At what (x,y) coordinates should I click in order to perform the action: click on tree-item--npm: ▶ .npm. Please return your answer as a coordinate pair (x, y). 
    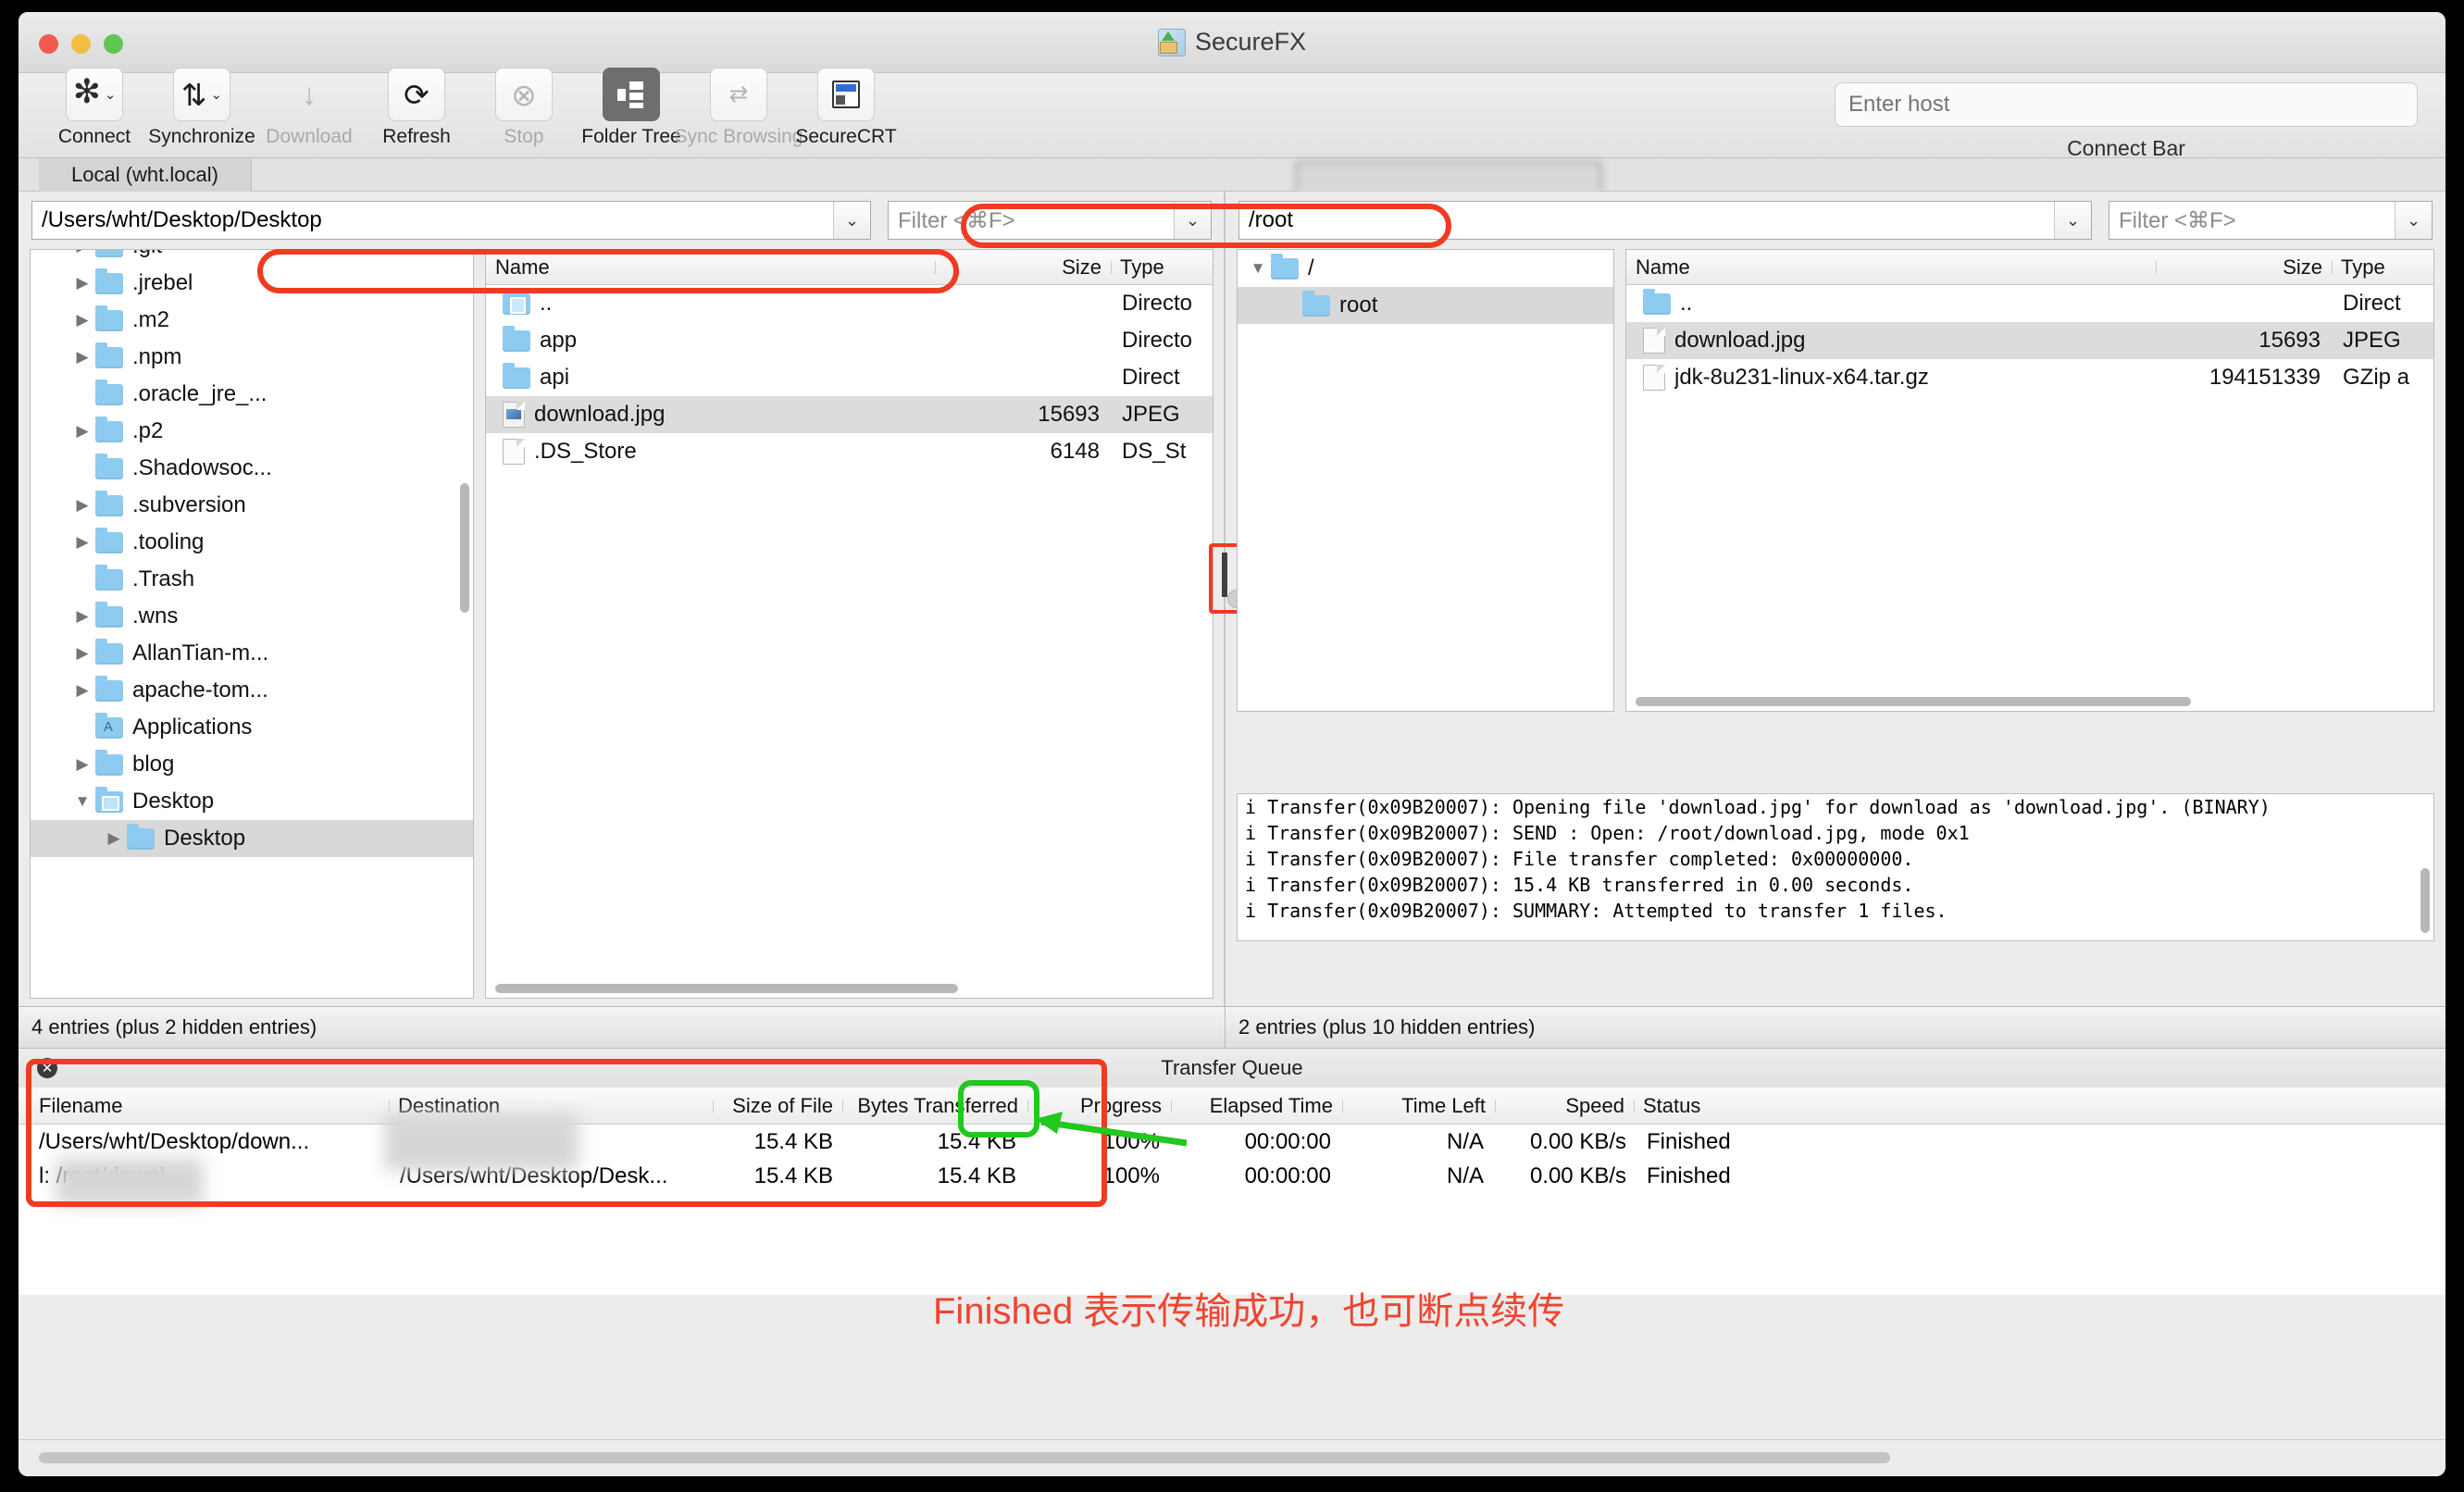
    Looking at the image, I should click on (252, 357).